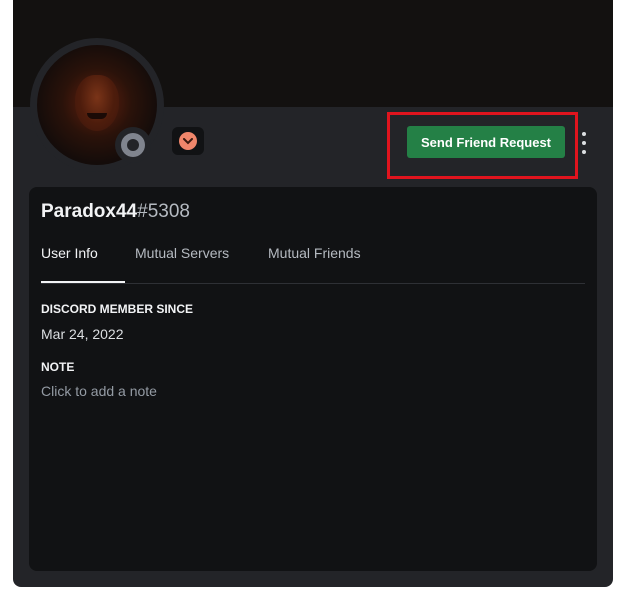 The image size is (623, 601). I want to click on tabs-divider, so click(313, 283).